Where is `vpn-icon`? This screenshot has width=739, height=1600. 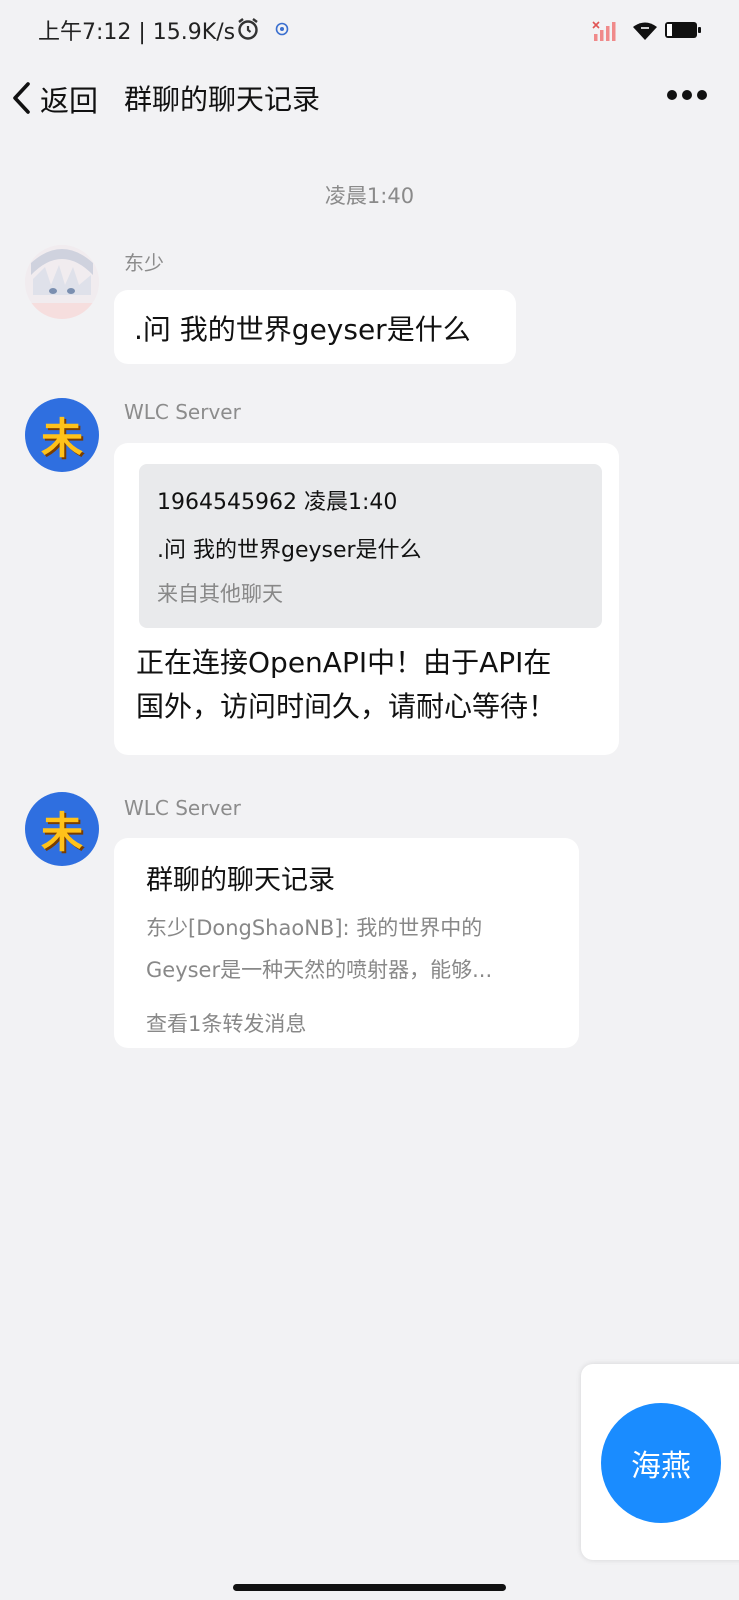 vpn-icon is located at coordinates (282, 29).